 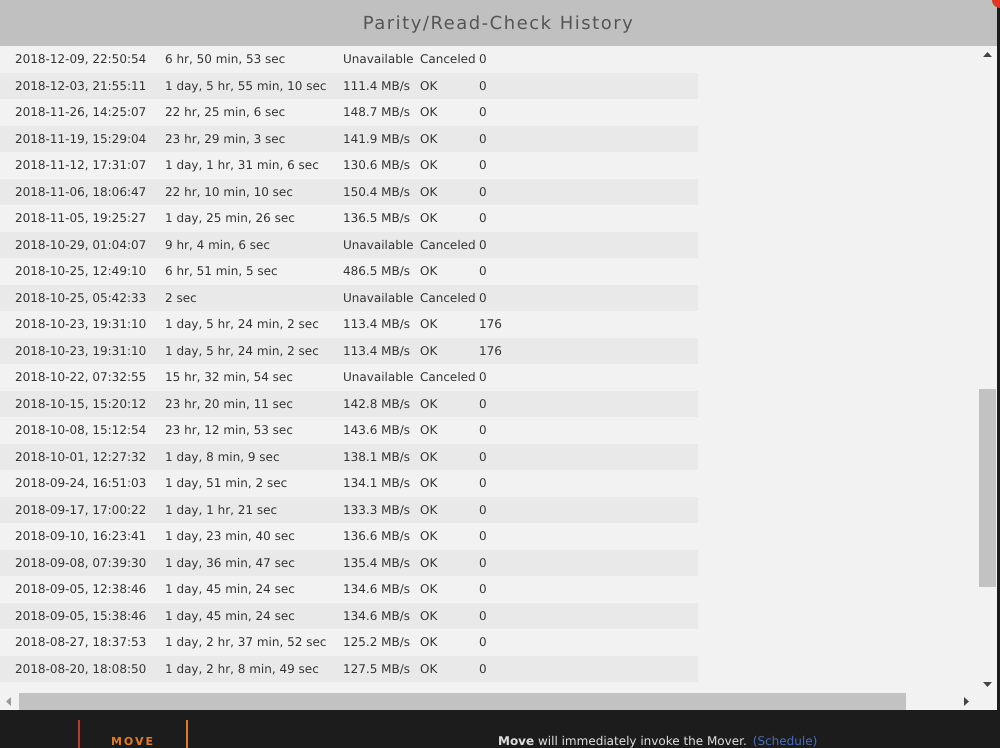 What do you see at coordinates (81, 245) in the screenshot?
I see `date-cell-text: 2018-10-29, 01:04:07` at bounding box center [81, 245].